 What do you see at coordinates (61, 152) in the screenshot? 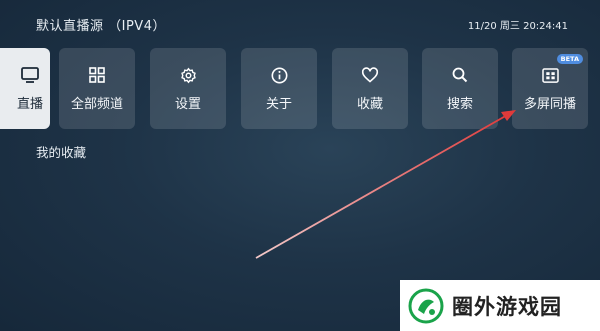
I see `favorites-section-title: 我的收藏` at bounding box center [61, 152].